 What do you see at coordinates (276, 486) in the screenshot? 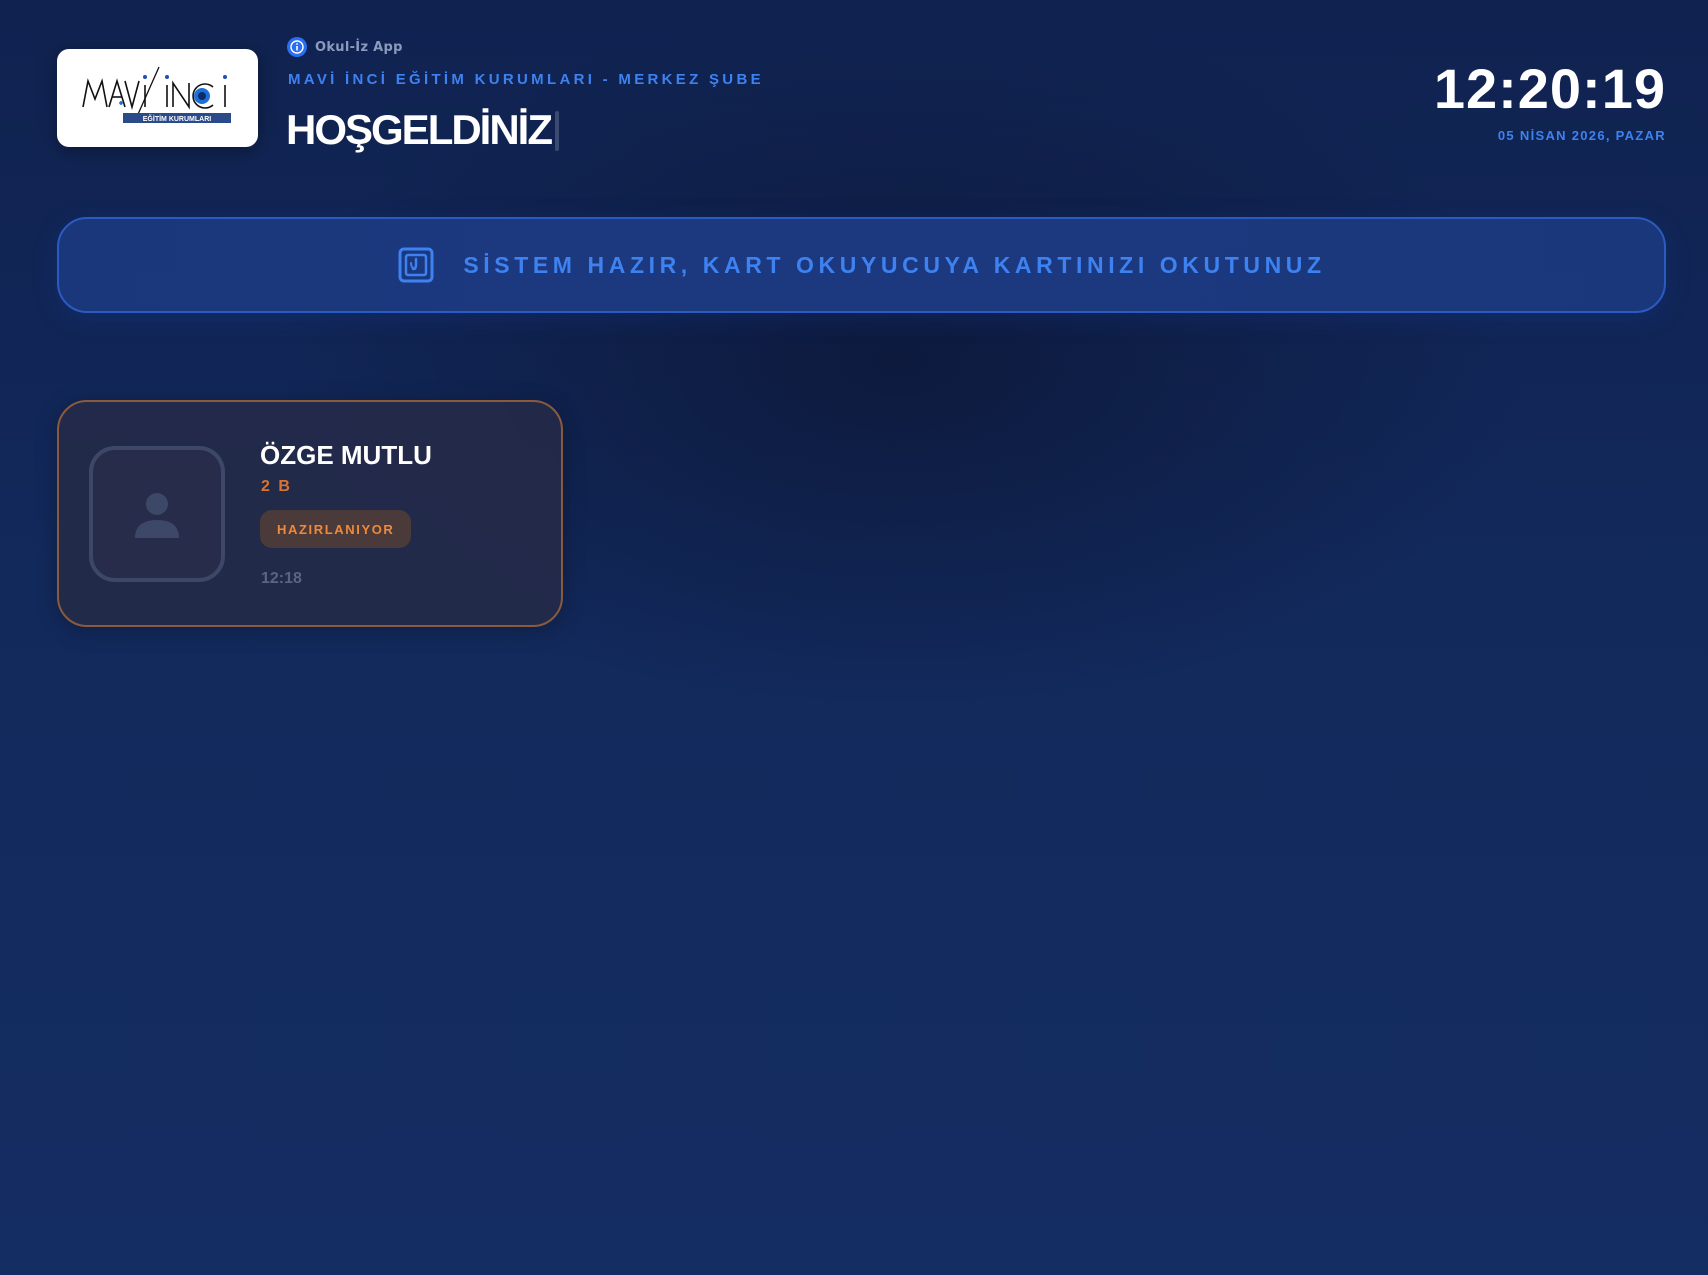
I see `student-class: 2 B` at bounding box center [276, 486].